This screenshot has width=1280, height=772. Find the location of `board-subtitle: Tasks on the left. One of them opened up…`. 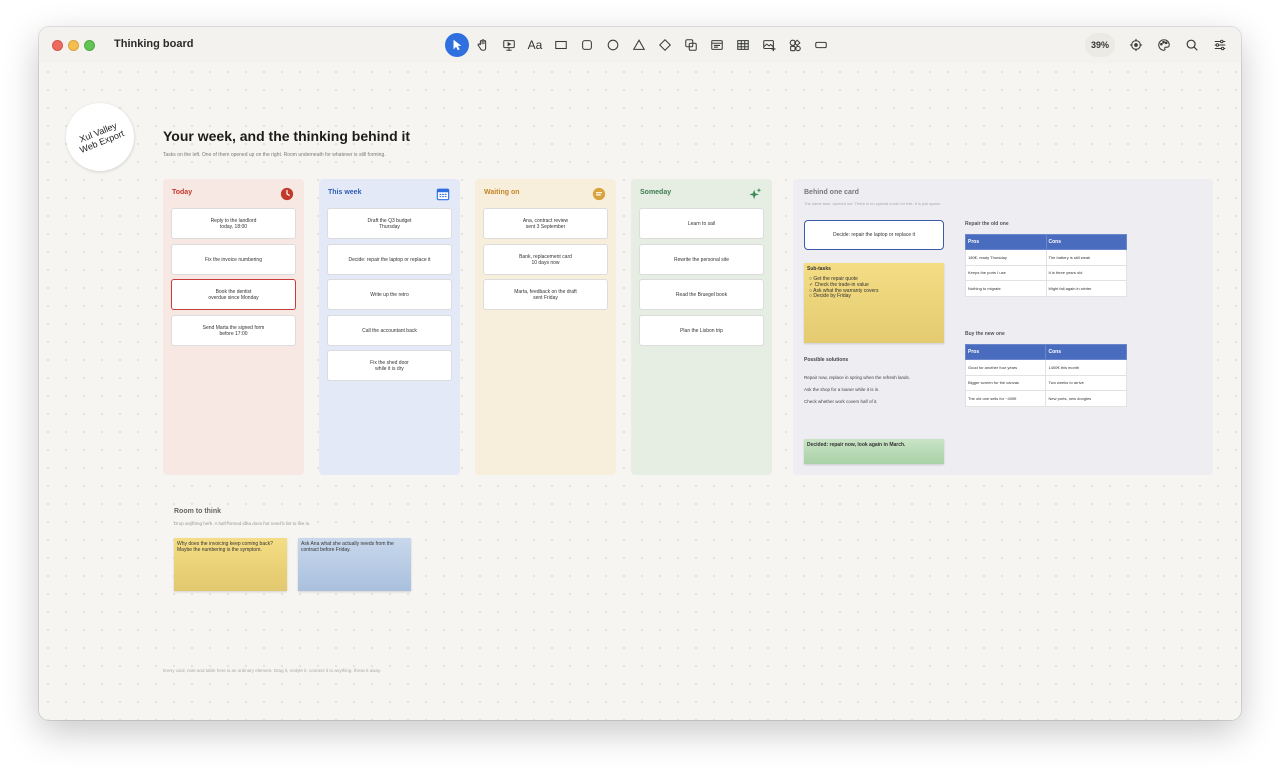

board-subtitle: Tasks on the left. One of them opened up… is located at coordinates (274, 155).